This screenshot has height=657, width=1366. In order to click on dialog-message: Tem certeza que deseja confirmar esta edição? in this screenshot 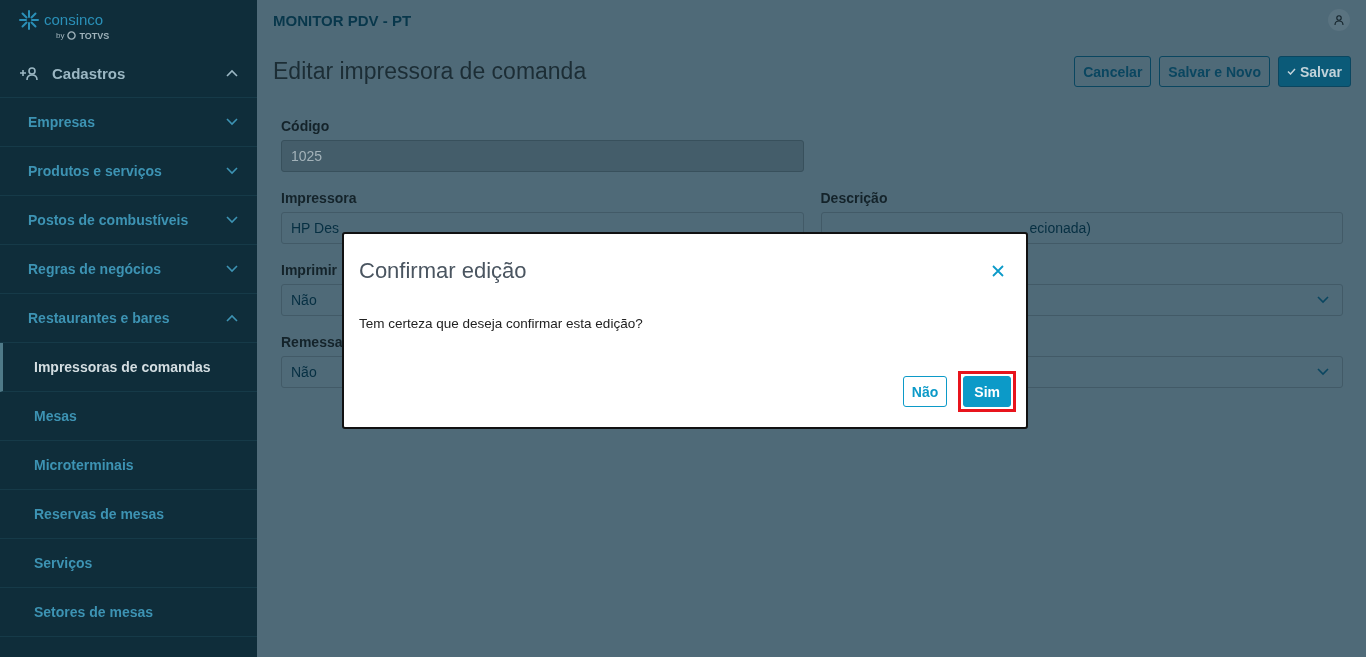, I will do `click(501, 323)`.